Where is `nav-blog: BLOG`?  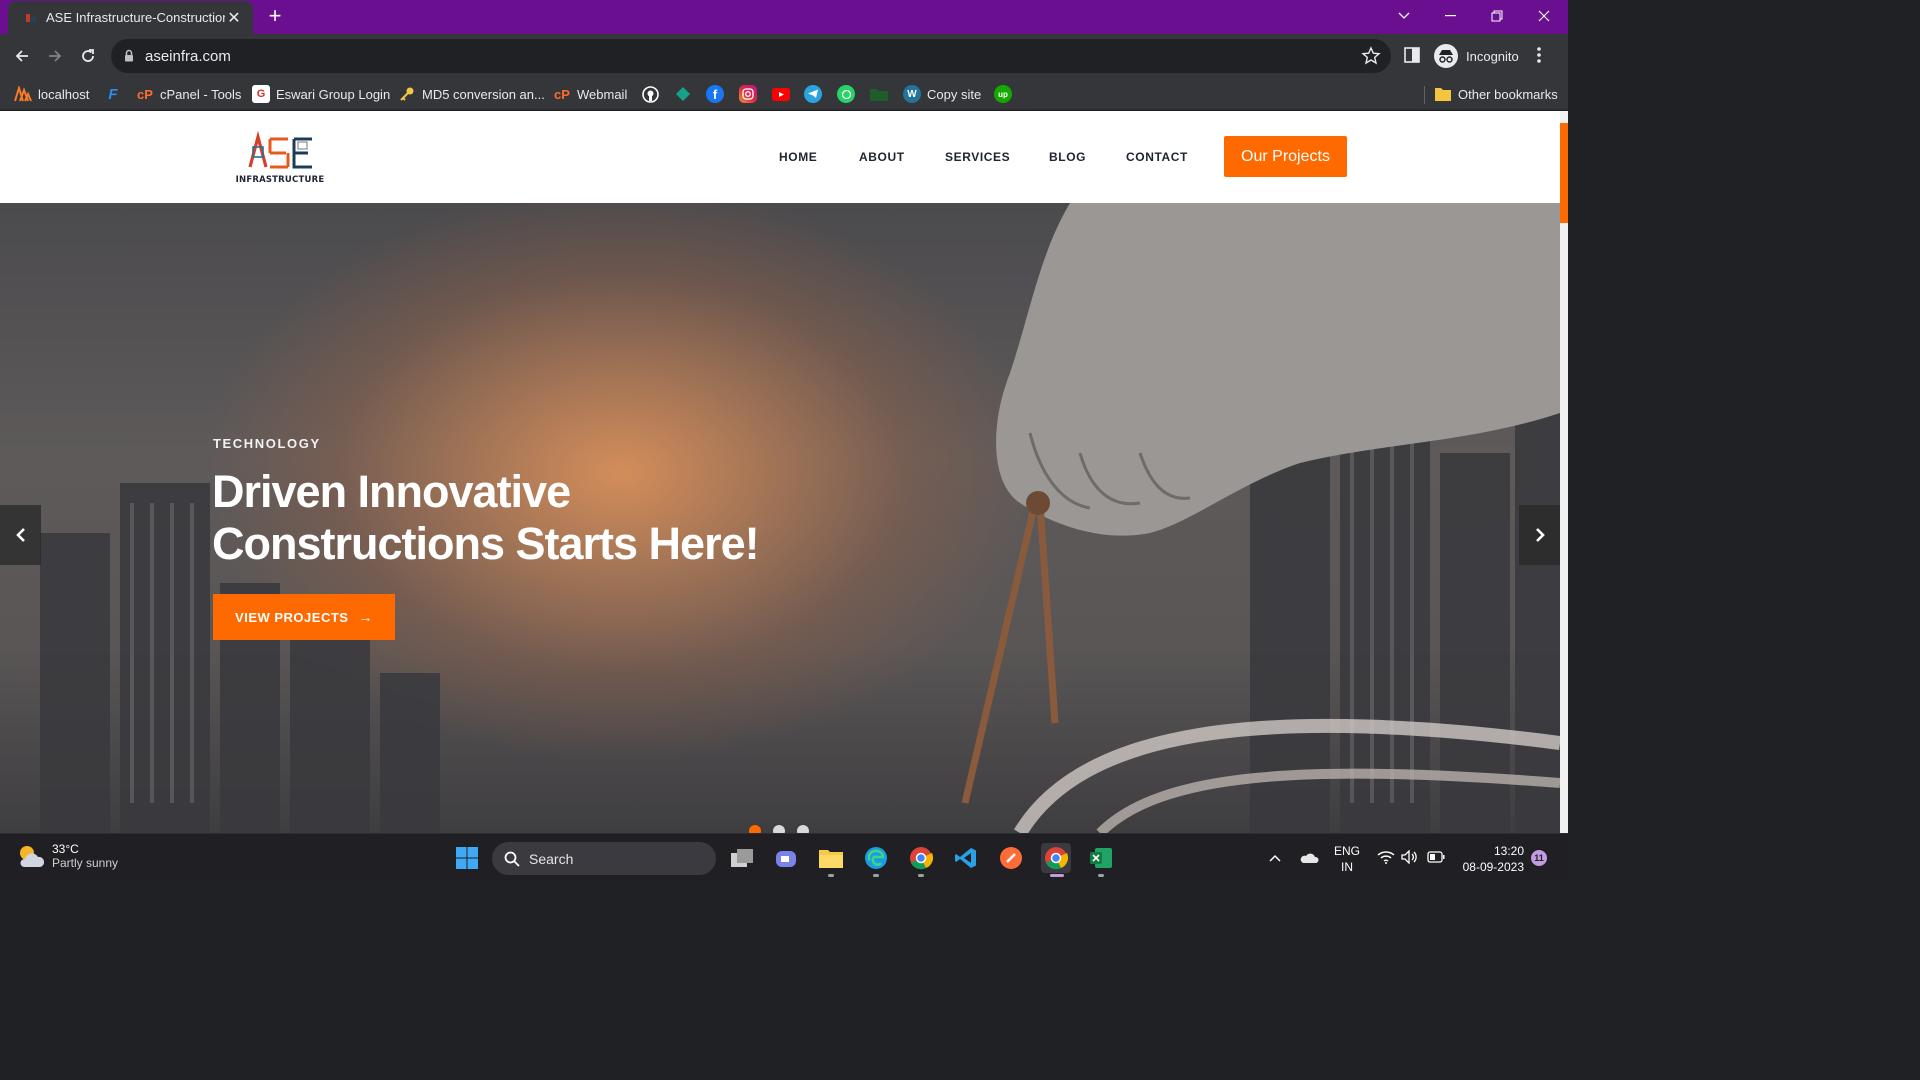 nav-blog: BLOG is located at coordinates (1067, 157).